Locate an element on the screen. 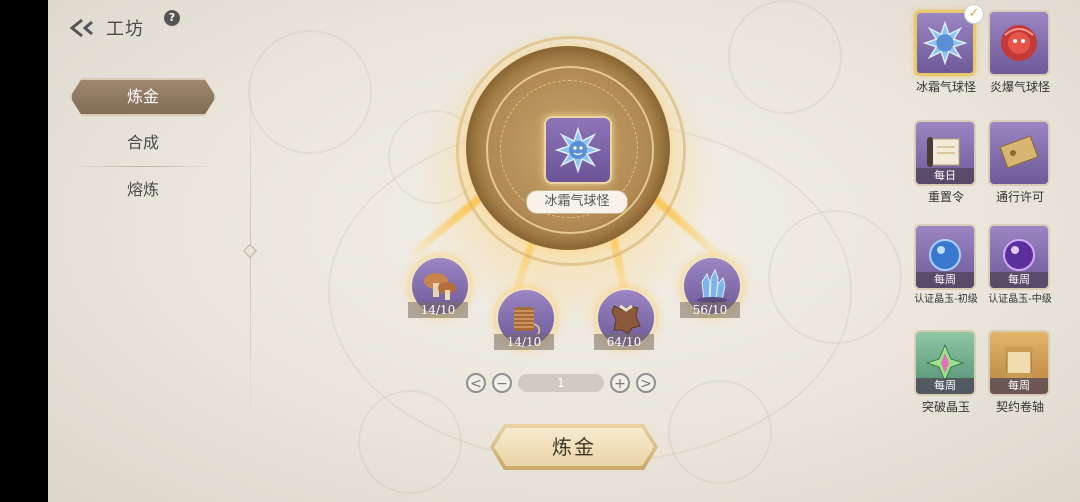 This screenshot has width=1080, height=502. craft-button-label: 炼金 is located at coordinates (574, 447).